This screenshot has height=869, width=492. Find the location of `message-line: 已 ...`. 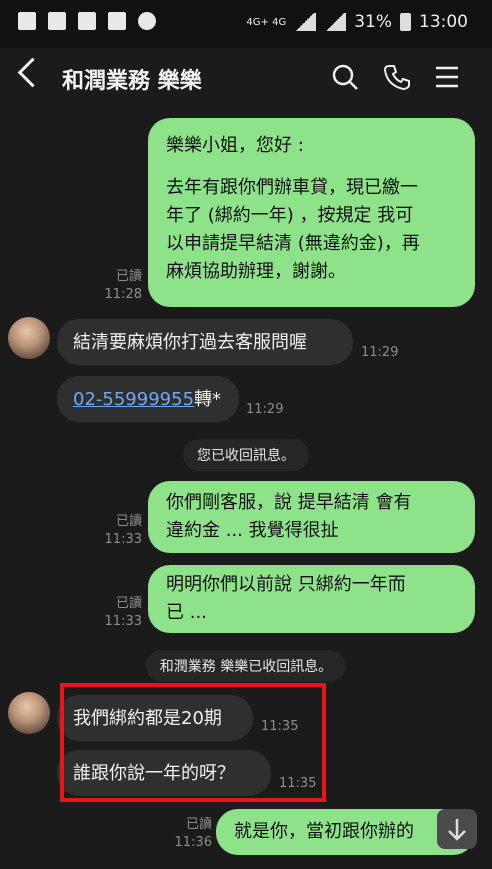

message-line: 已 ... is located at coordinates (186, 612).